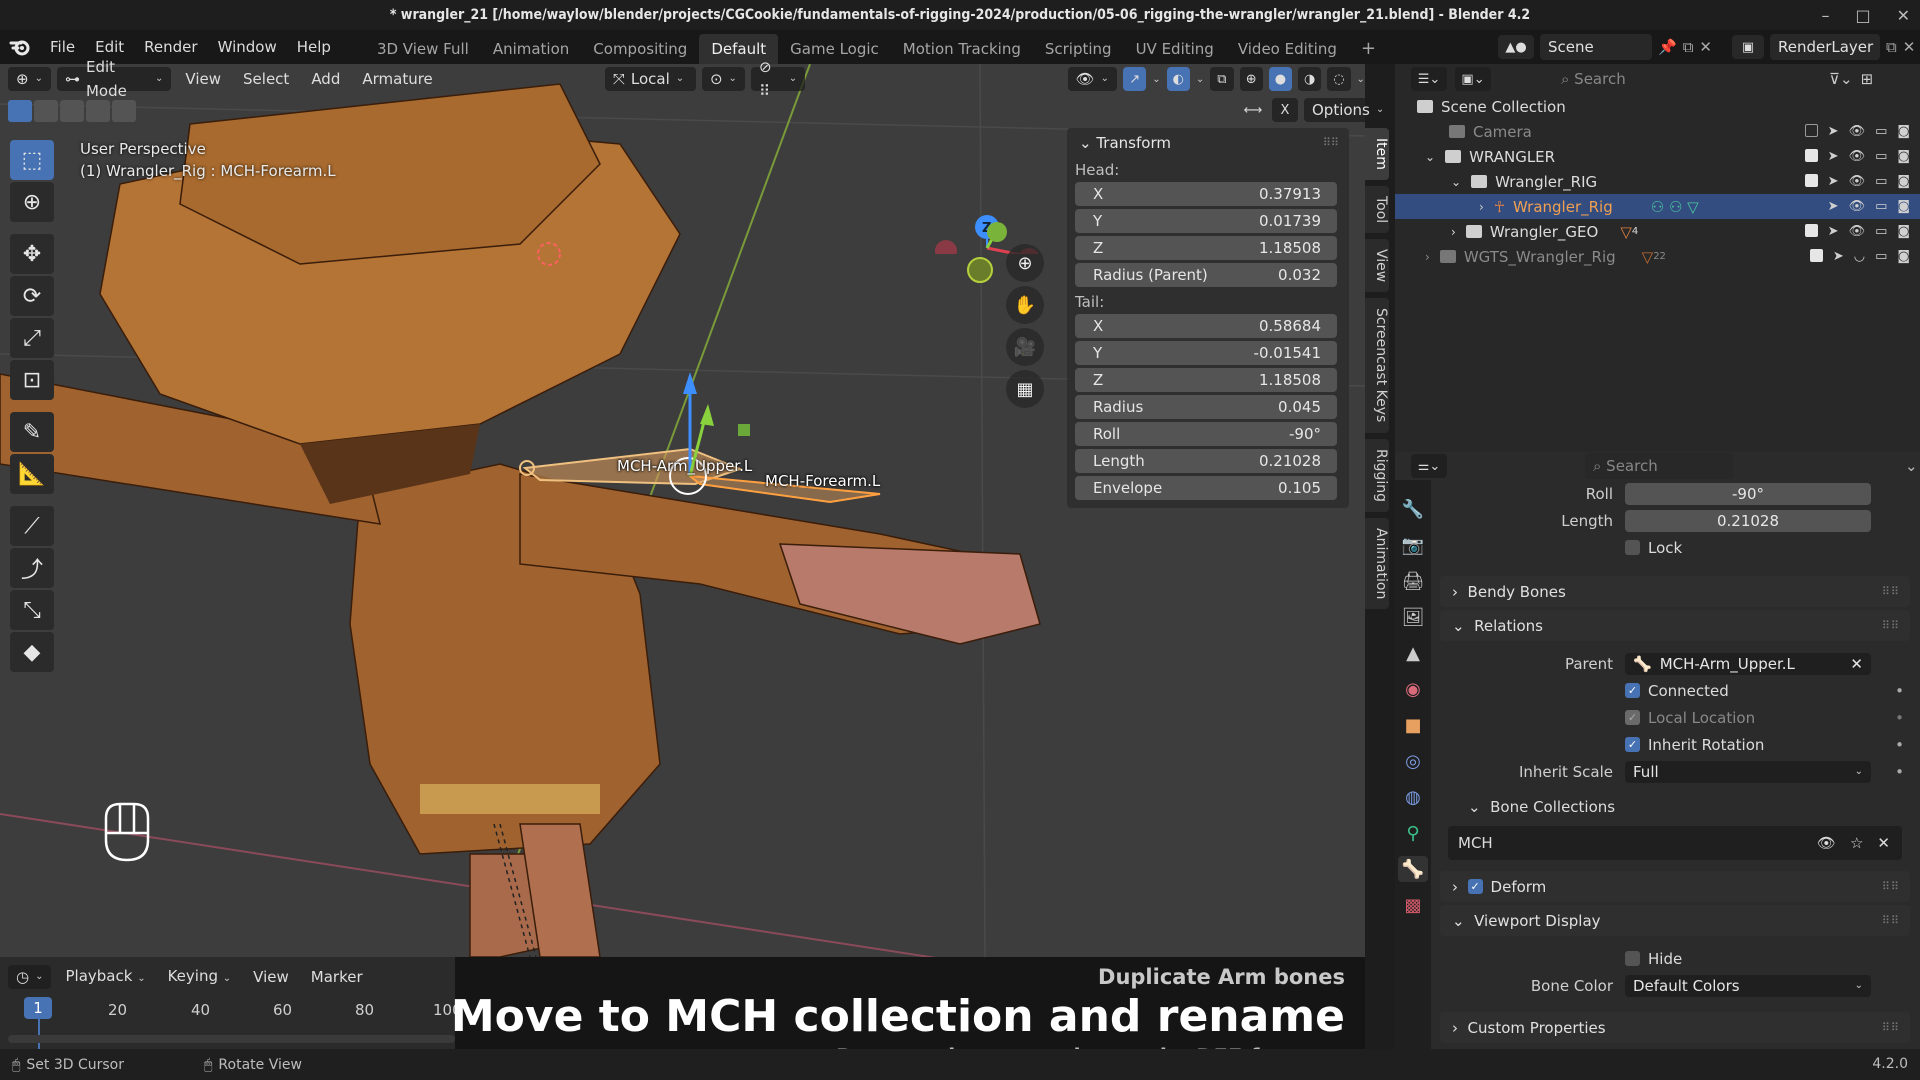 The height and width of the screenshot is (1080, 1920). What do you see at coordinates (32, 568) in the screenshot?
I see `extrude-tool-icon: ⤴` at bounding box center [32, 568].